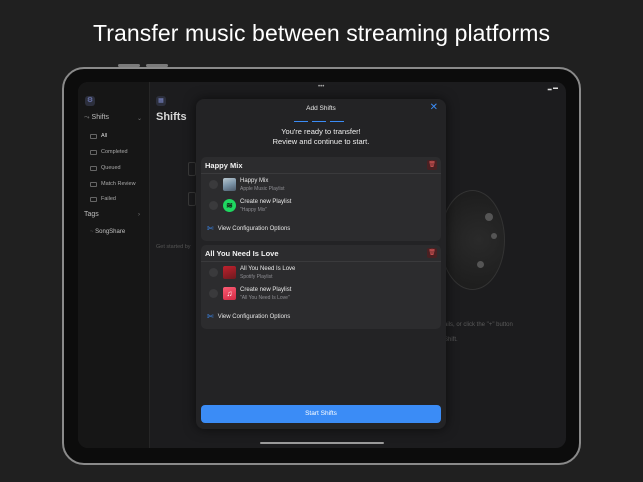 This screenshot has height=482, width=643. What do you see at coordinates (319, 121) in the screenshot?
I see `step-progress` at bounding box center [319, 121].